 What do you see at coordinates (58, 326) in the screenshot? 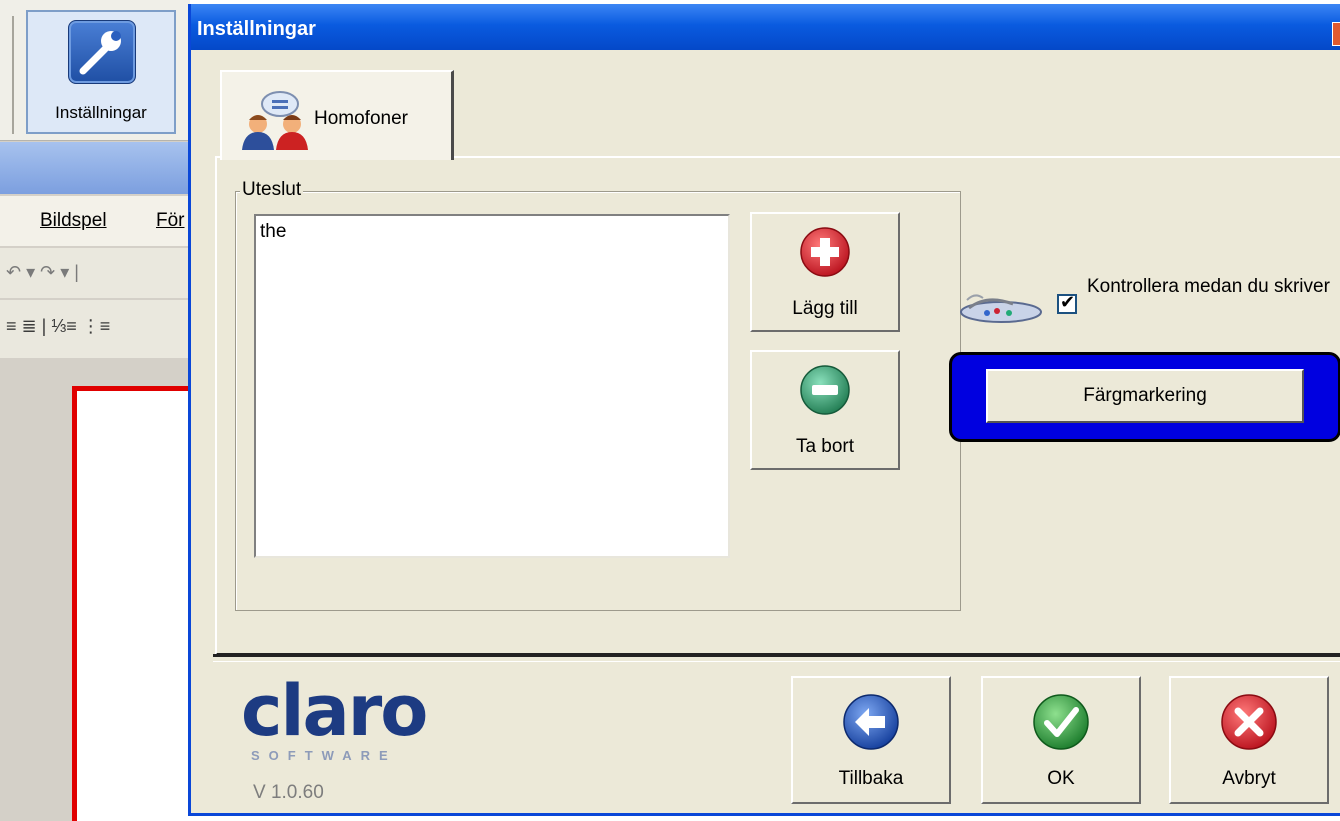
I see `align-list-icons: ≡ ≣ | ⅓≡ ⋮≡` at bounding box center [58, 326].